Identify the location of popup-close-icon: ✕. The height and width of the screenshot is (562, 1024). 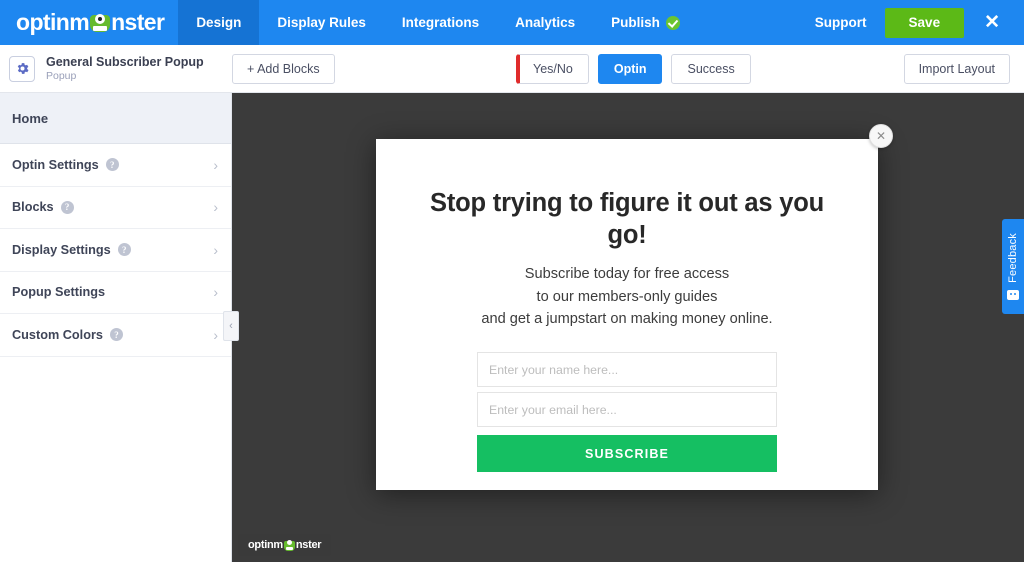
(881, 136).